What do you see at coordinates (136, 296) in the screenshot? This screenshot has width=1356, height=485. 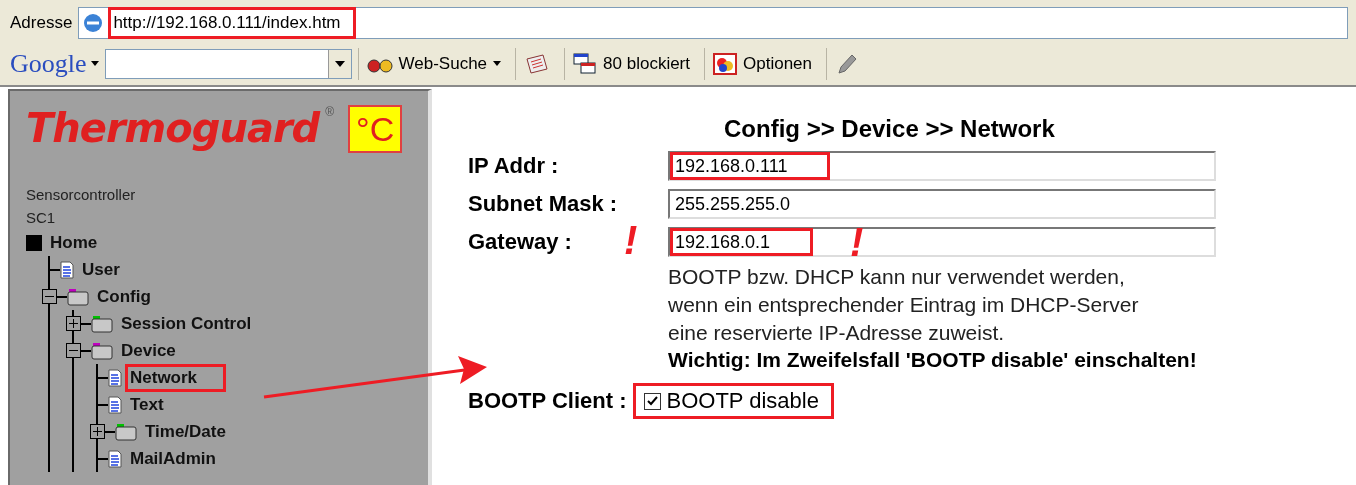 I see `tree-item: Config` at bounding box center [136, 296].